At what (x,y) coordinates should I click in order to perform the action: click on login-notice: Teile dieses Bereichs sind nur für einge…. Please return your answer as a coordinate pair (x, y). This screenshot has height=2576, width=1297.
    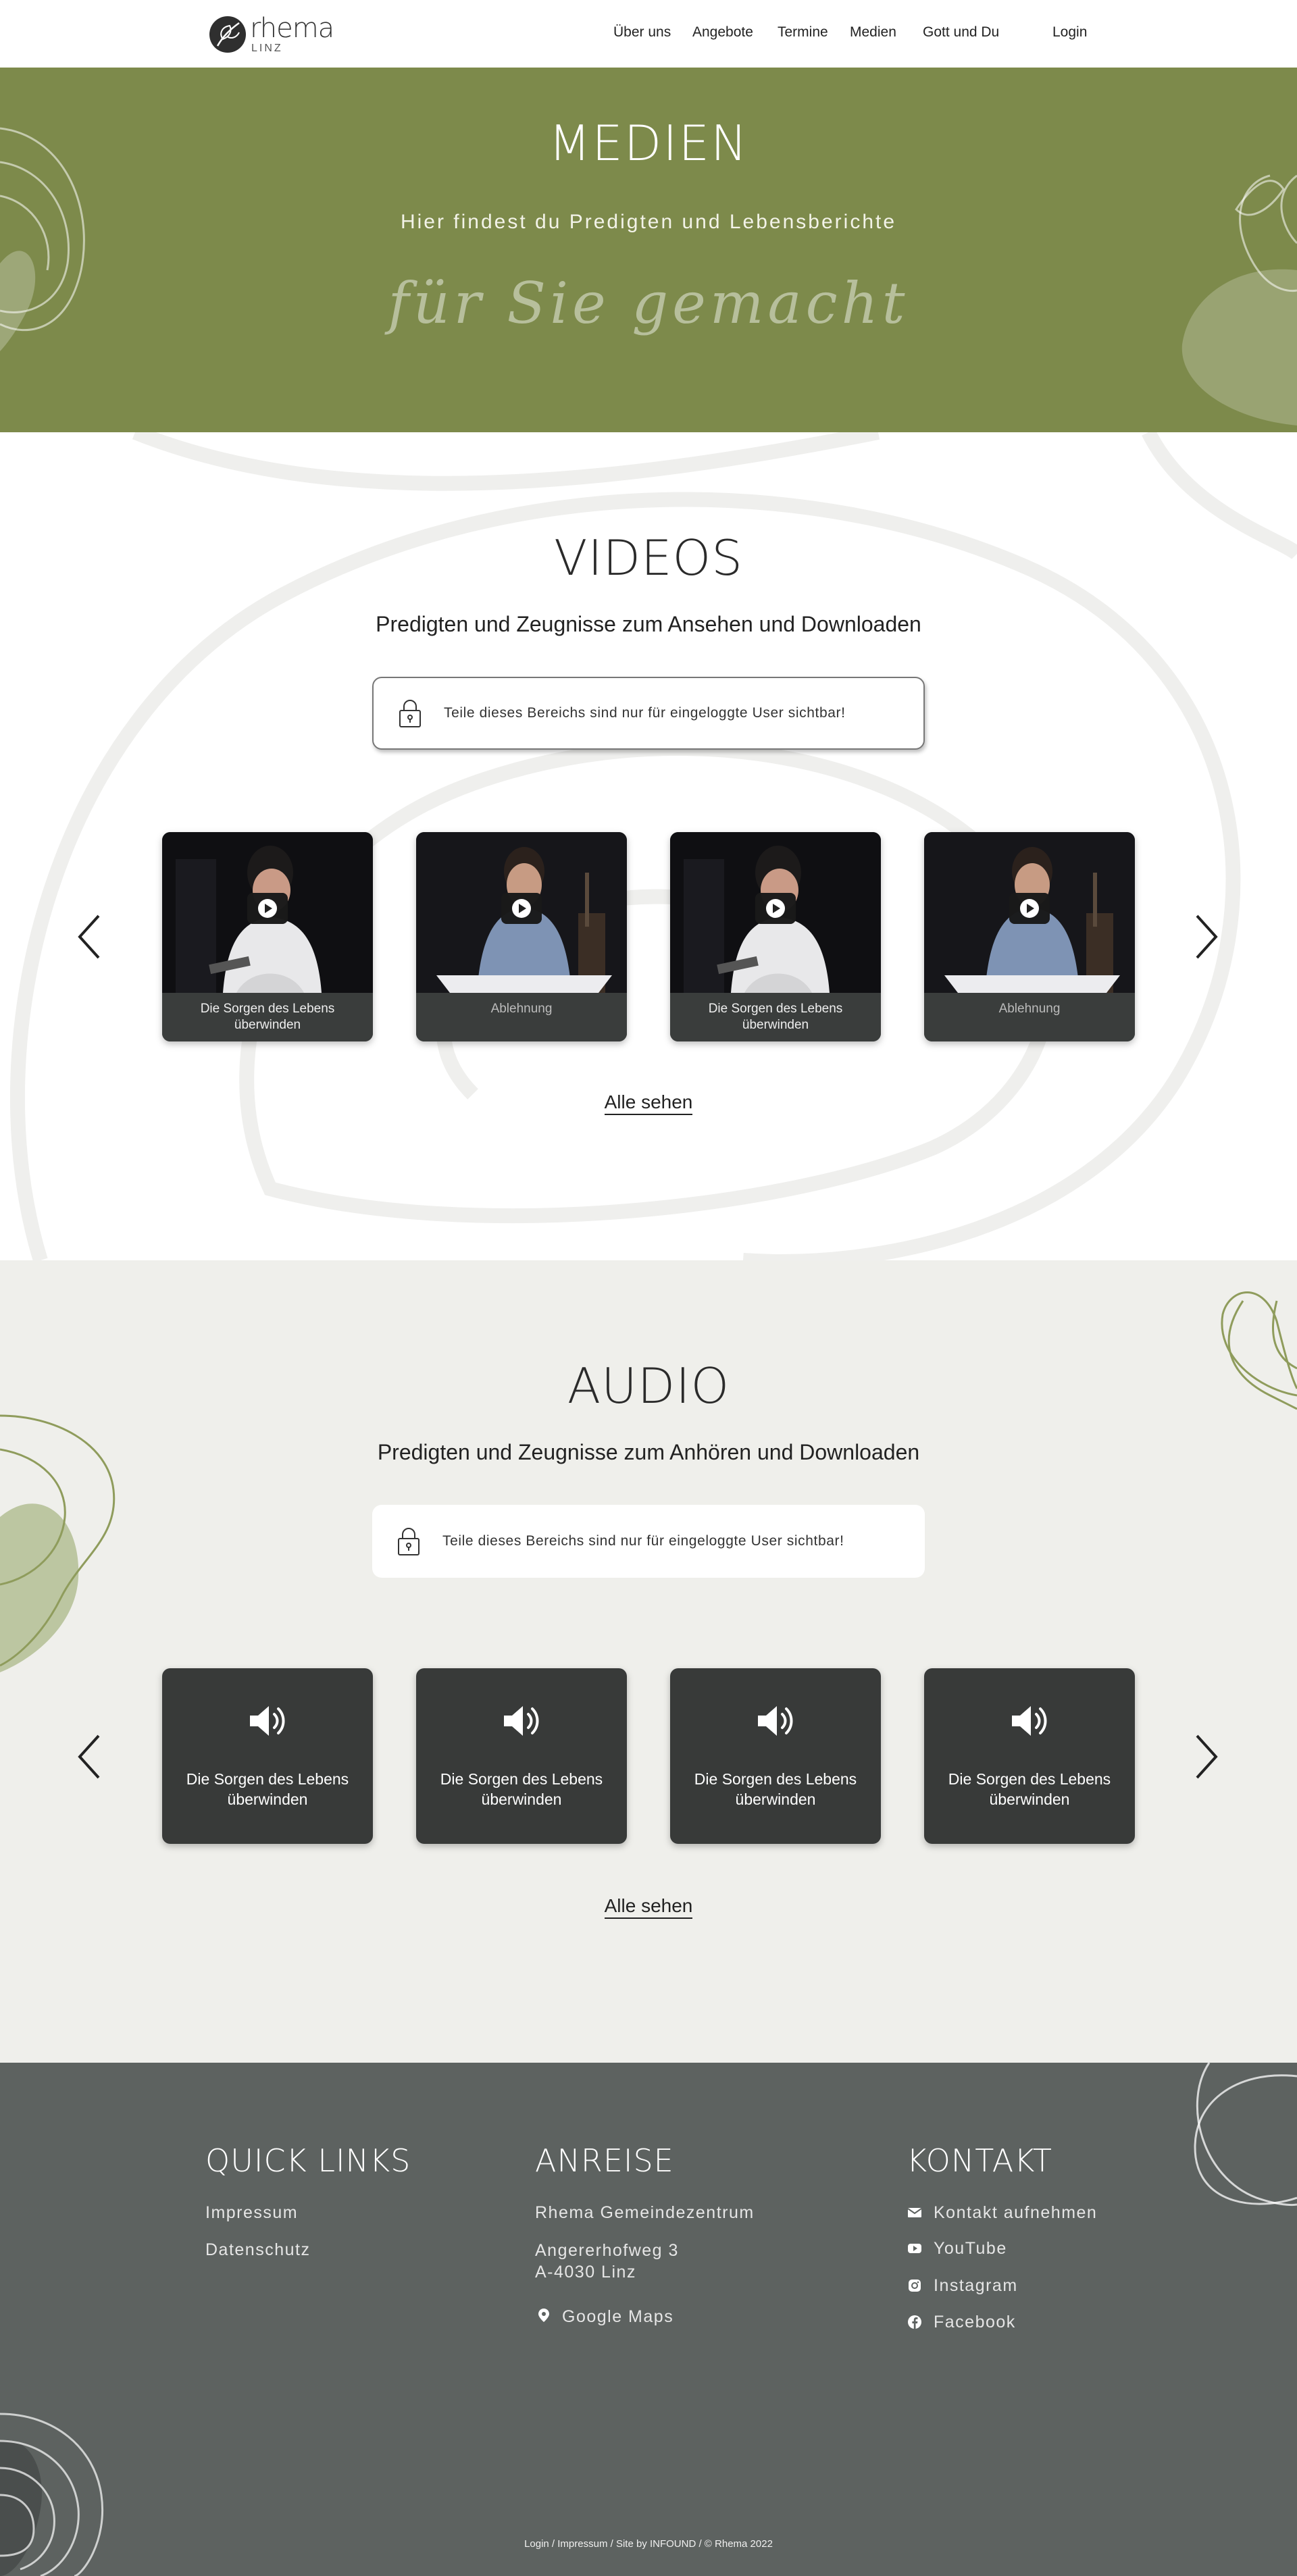
    Looking at the image, I should click on (648, 714).